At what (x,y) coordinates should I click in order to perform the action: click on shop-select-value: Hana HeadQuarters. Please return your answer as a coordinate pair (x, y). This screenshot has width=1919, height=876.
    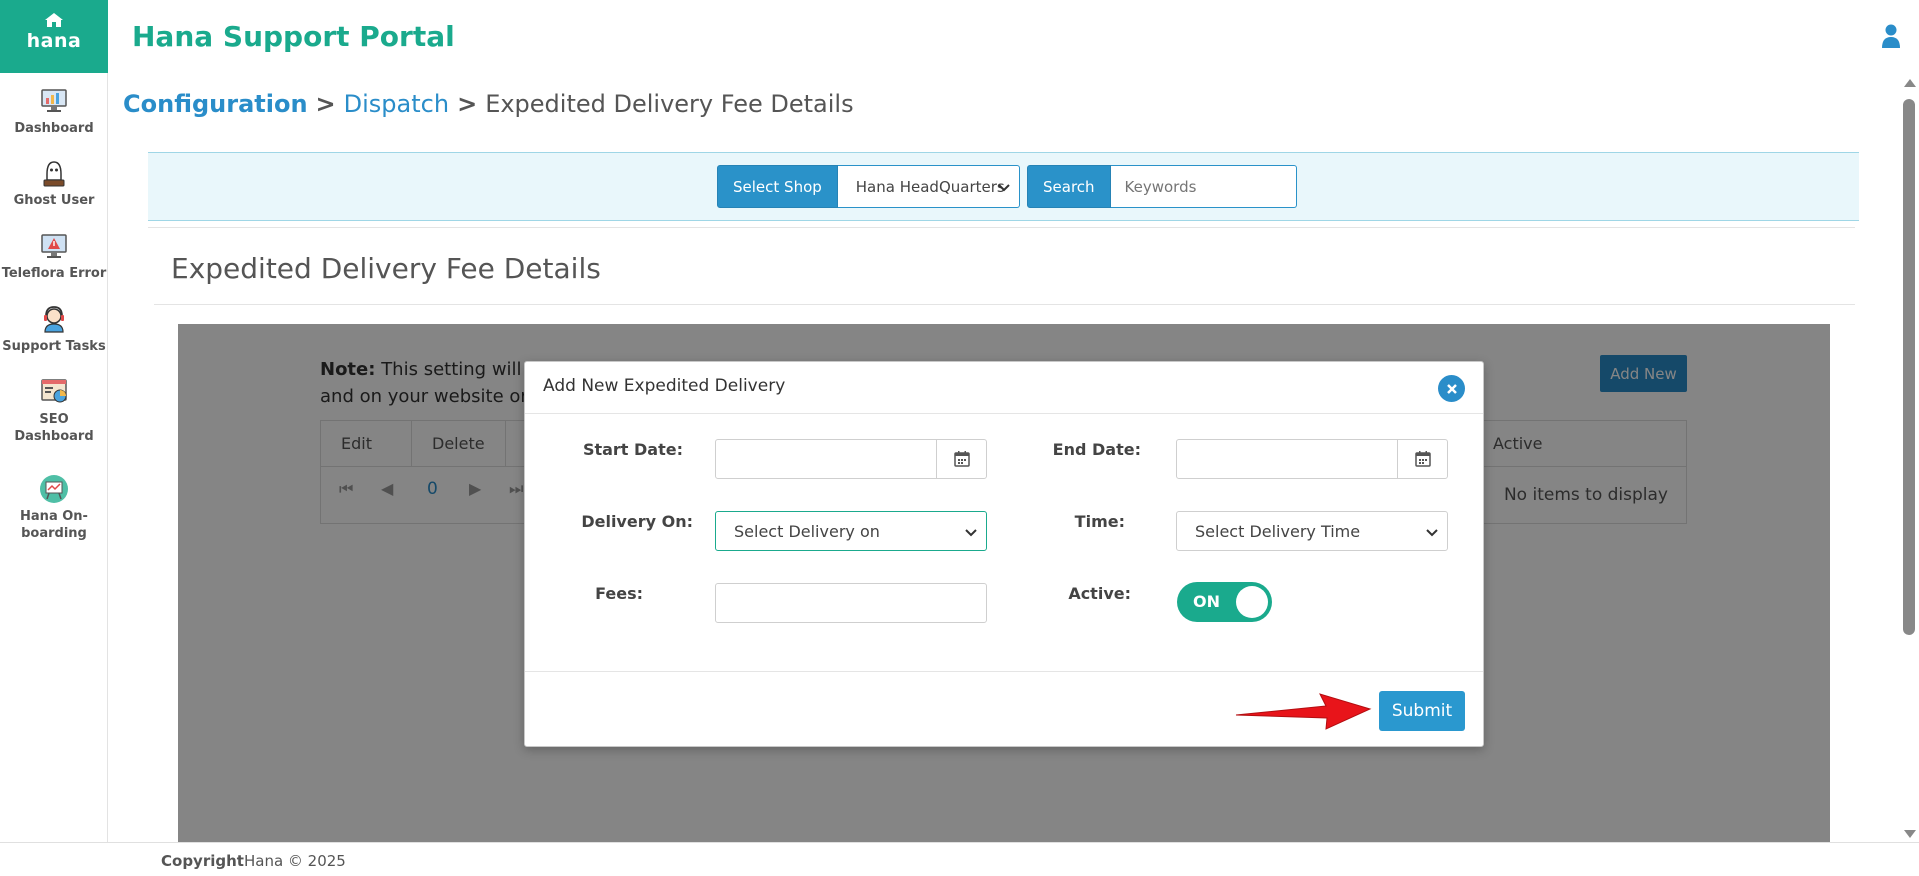
    Looking at the image, I should click on (930, 186).